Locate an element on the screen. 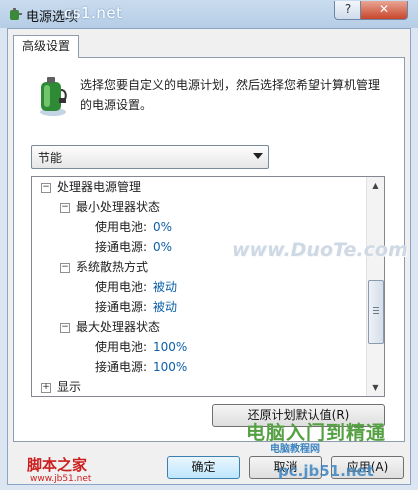  ok-button: 确定 is located at coordinates (203, 467).